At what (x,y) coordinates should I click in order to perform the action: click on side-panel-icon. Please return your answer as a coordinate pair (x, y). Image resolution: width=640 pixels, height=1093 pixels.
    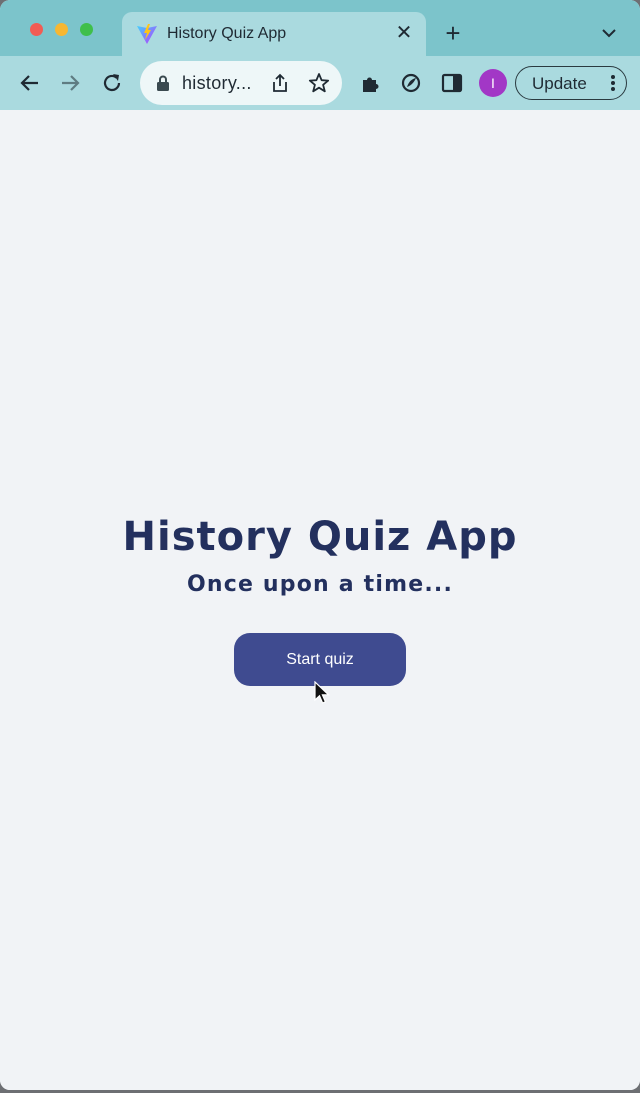
    Looking at the image, I should click on (452, 83).